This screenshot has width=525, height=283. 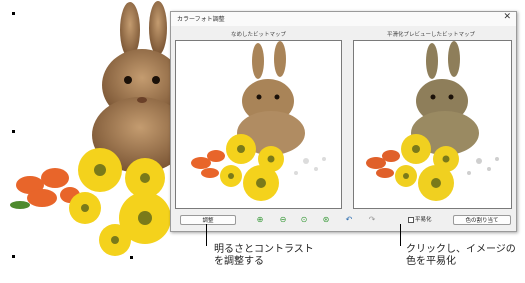 I want to click on callout-adjust-text: 明るさとコントラスト を調整する, so click(x=264, y=256).